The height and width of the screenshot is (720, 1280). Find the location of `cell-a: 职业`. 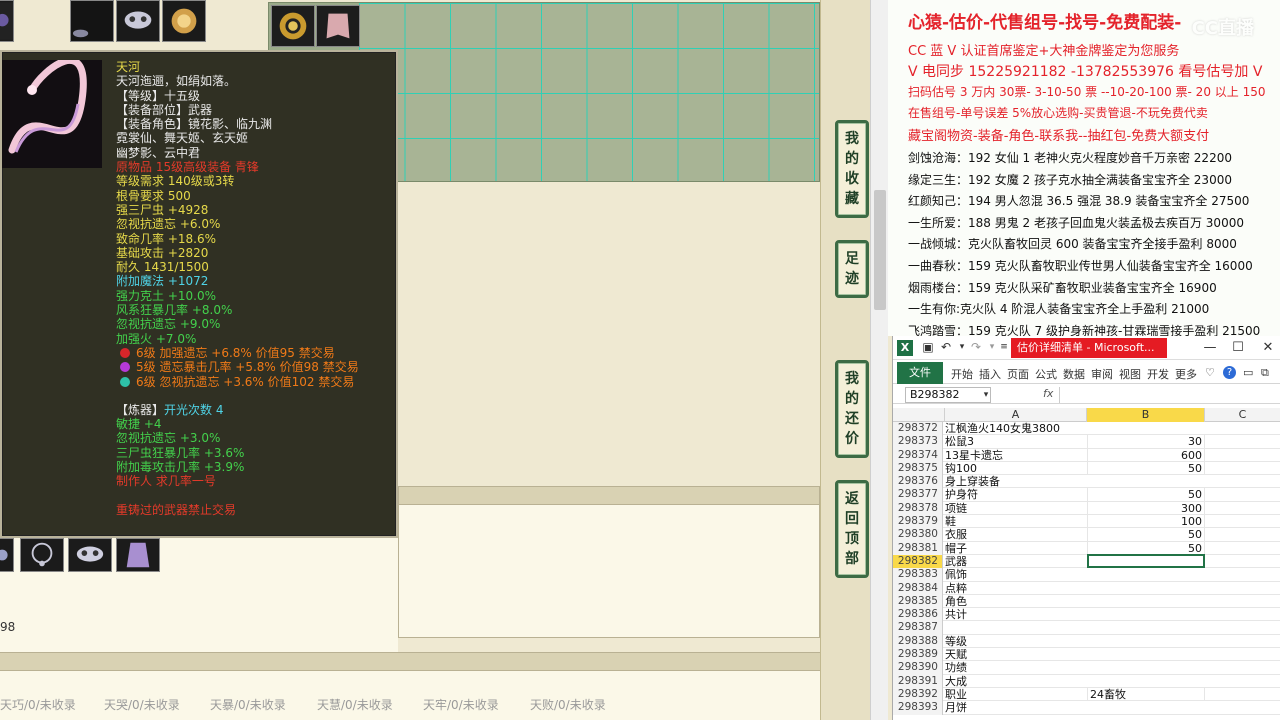

cell-a: 职业 is located at coordinates (1016, 694).